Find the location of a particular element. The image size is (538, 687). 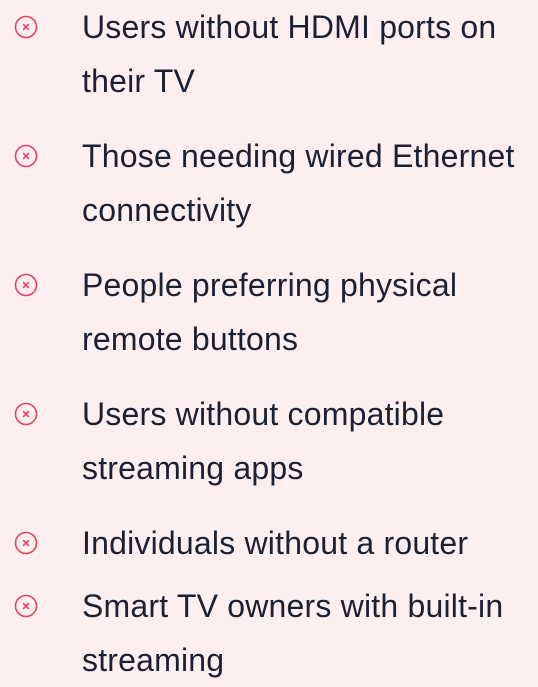

list-item: Users without compatible streaming apps is located at coordinates (269, 443).